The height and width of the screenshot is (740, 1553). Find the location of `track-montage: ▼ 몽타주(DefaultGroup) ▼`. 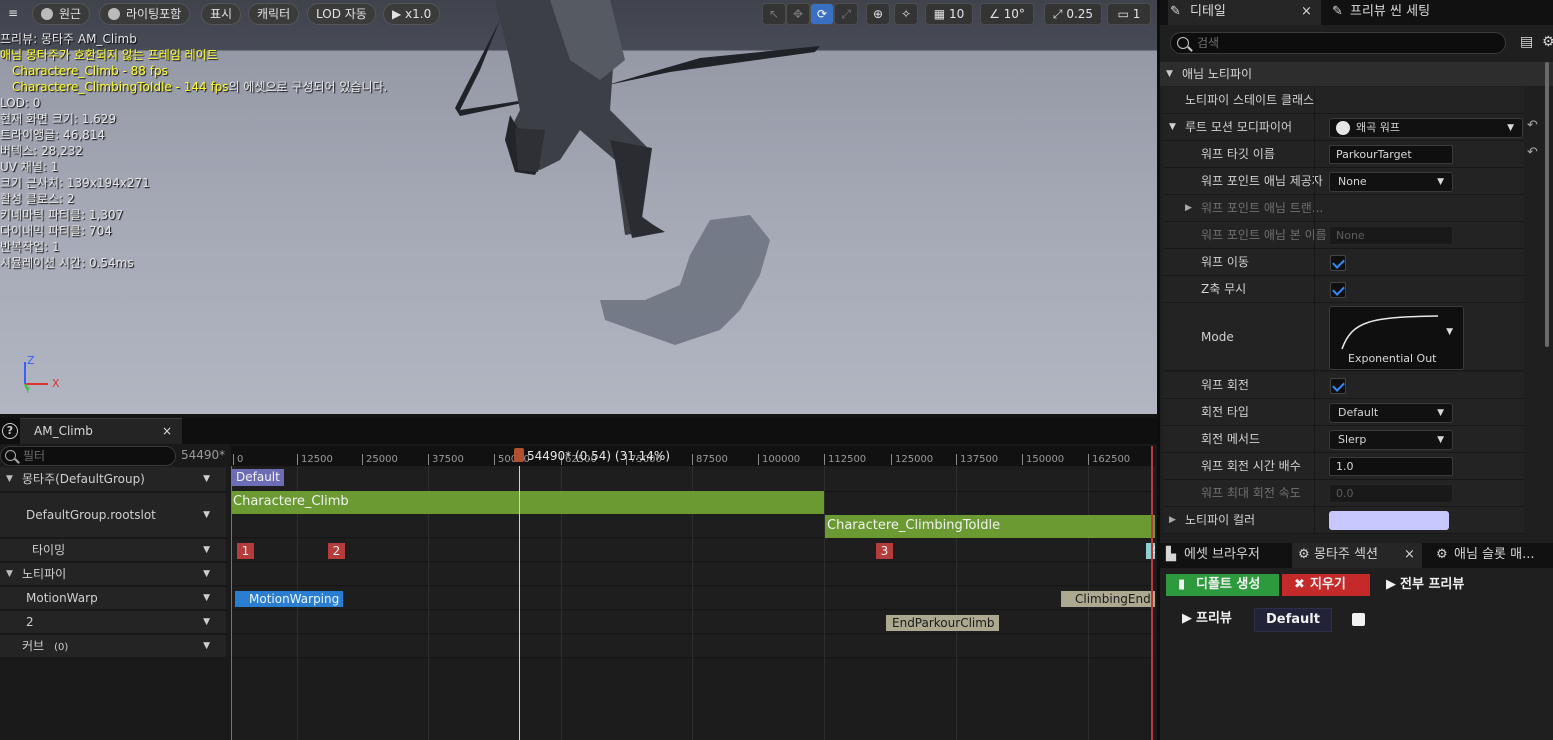

track-montage: ▼ 몽타주(DefaultGroup) ▼ is located at coordinates (113, 479).